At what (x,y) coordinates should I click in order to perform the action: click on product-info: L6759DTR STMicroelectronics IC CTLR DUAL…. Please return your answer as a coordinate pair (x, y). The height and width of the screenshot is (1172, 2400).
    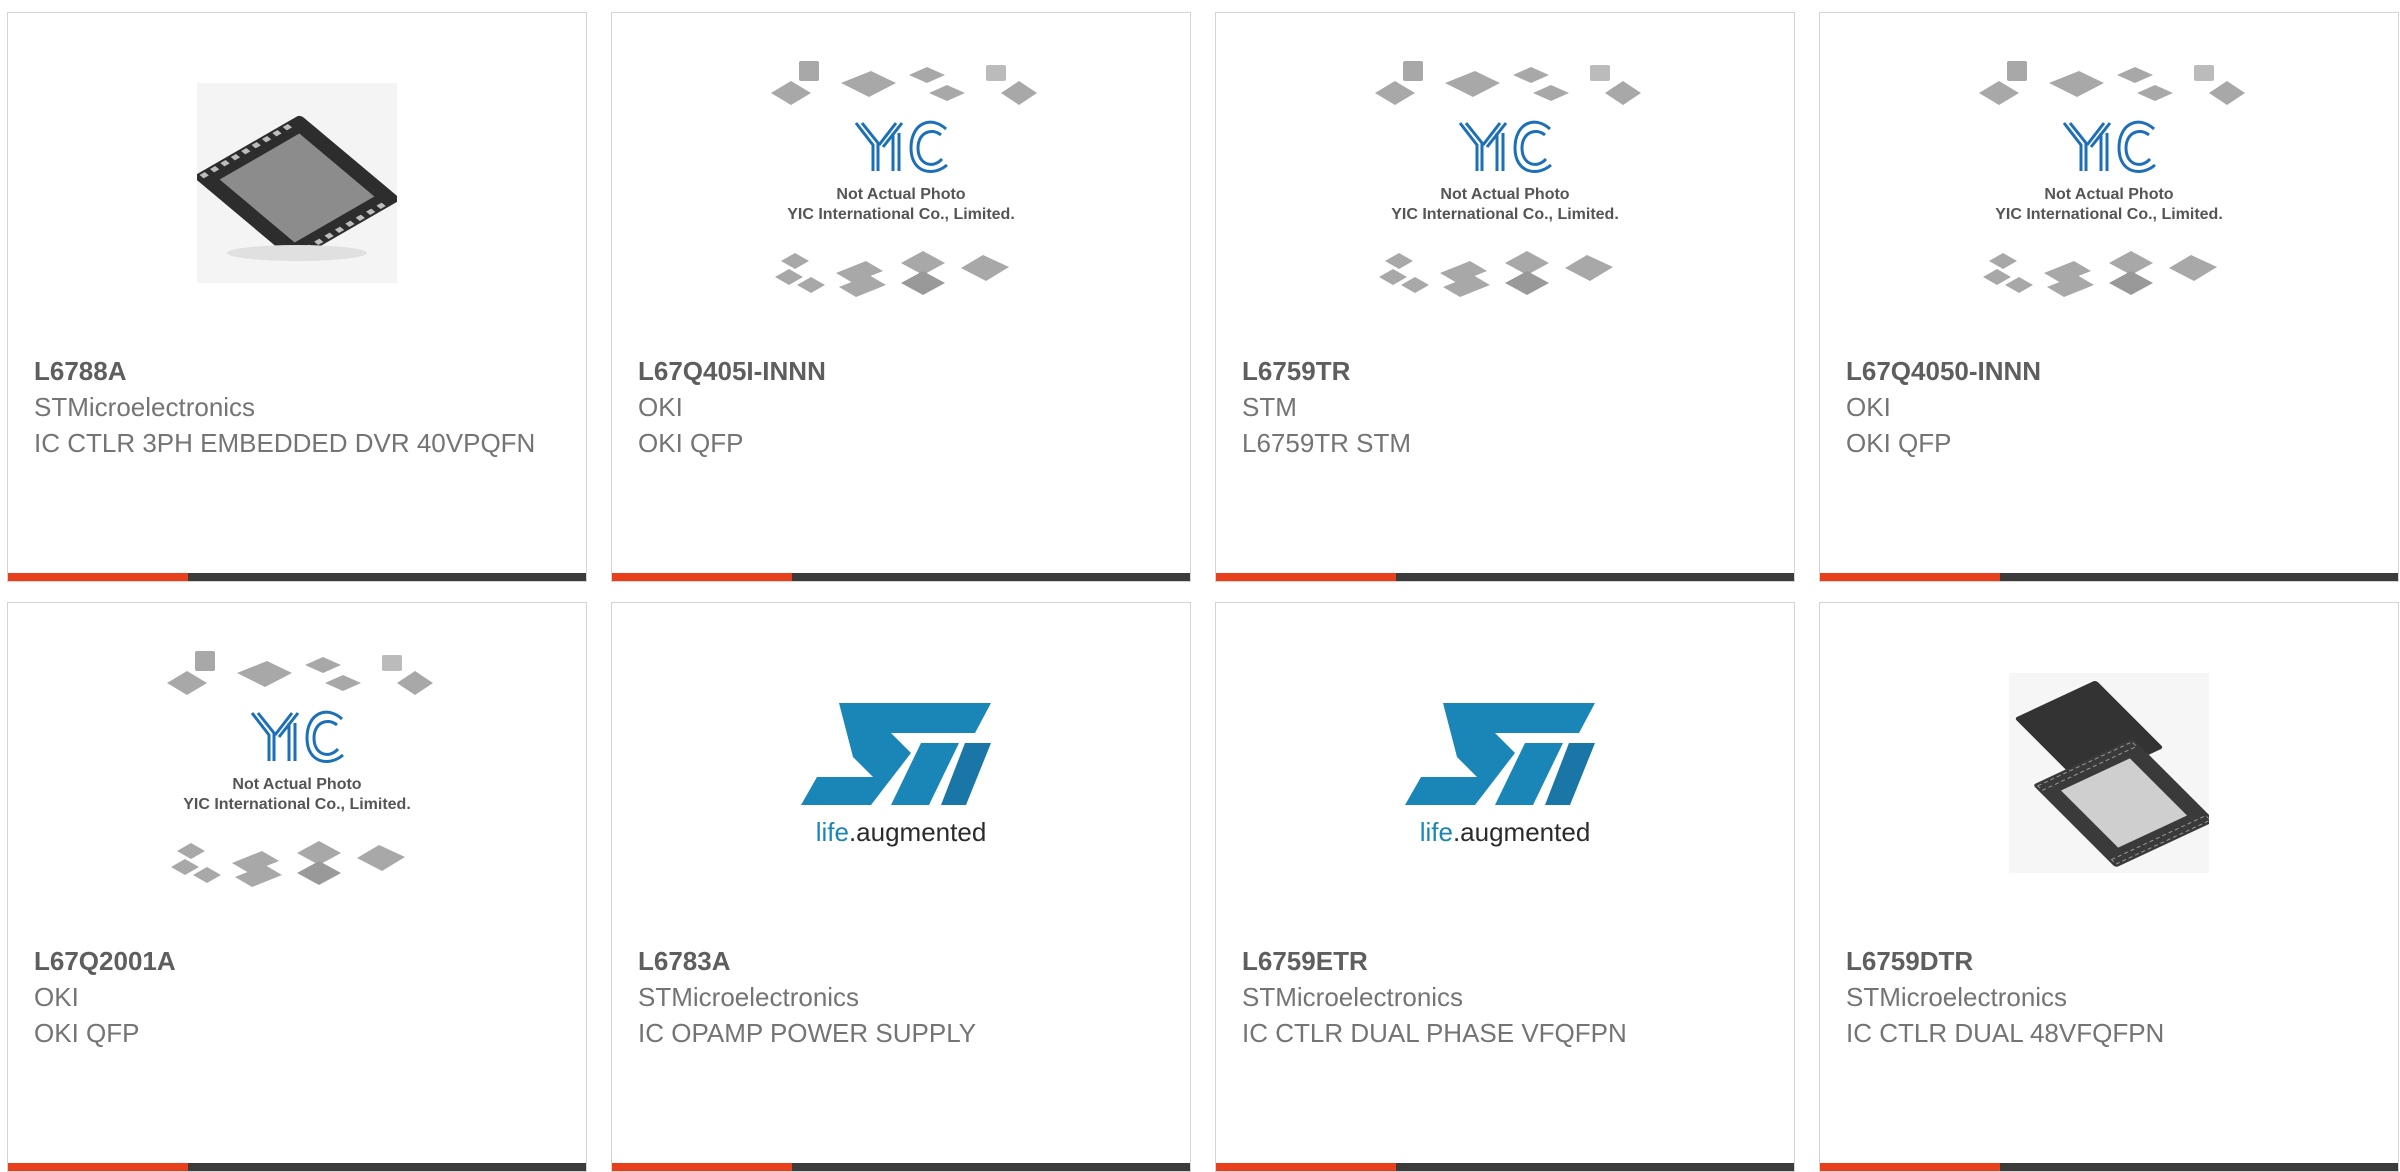
    Looking at the image, I should click on (2109, 997).